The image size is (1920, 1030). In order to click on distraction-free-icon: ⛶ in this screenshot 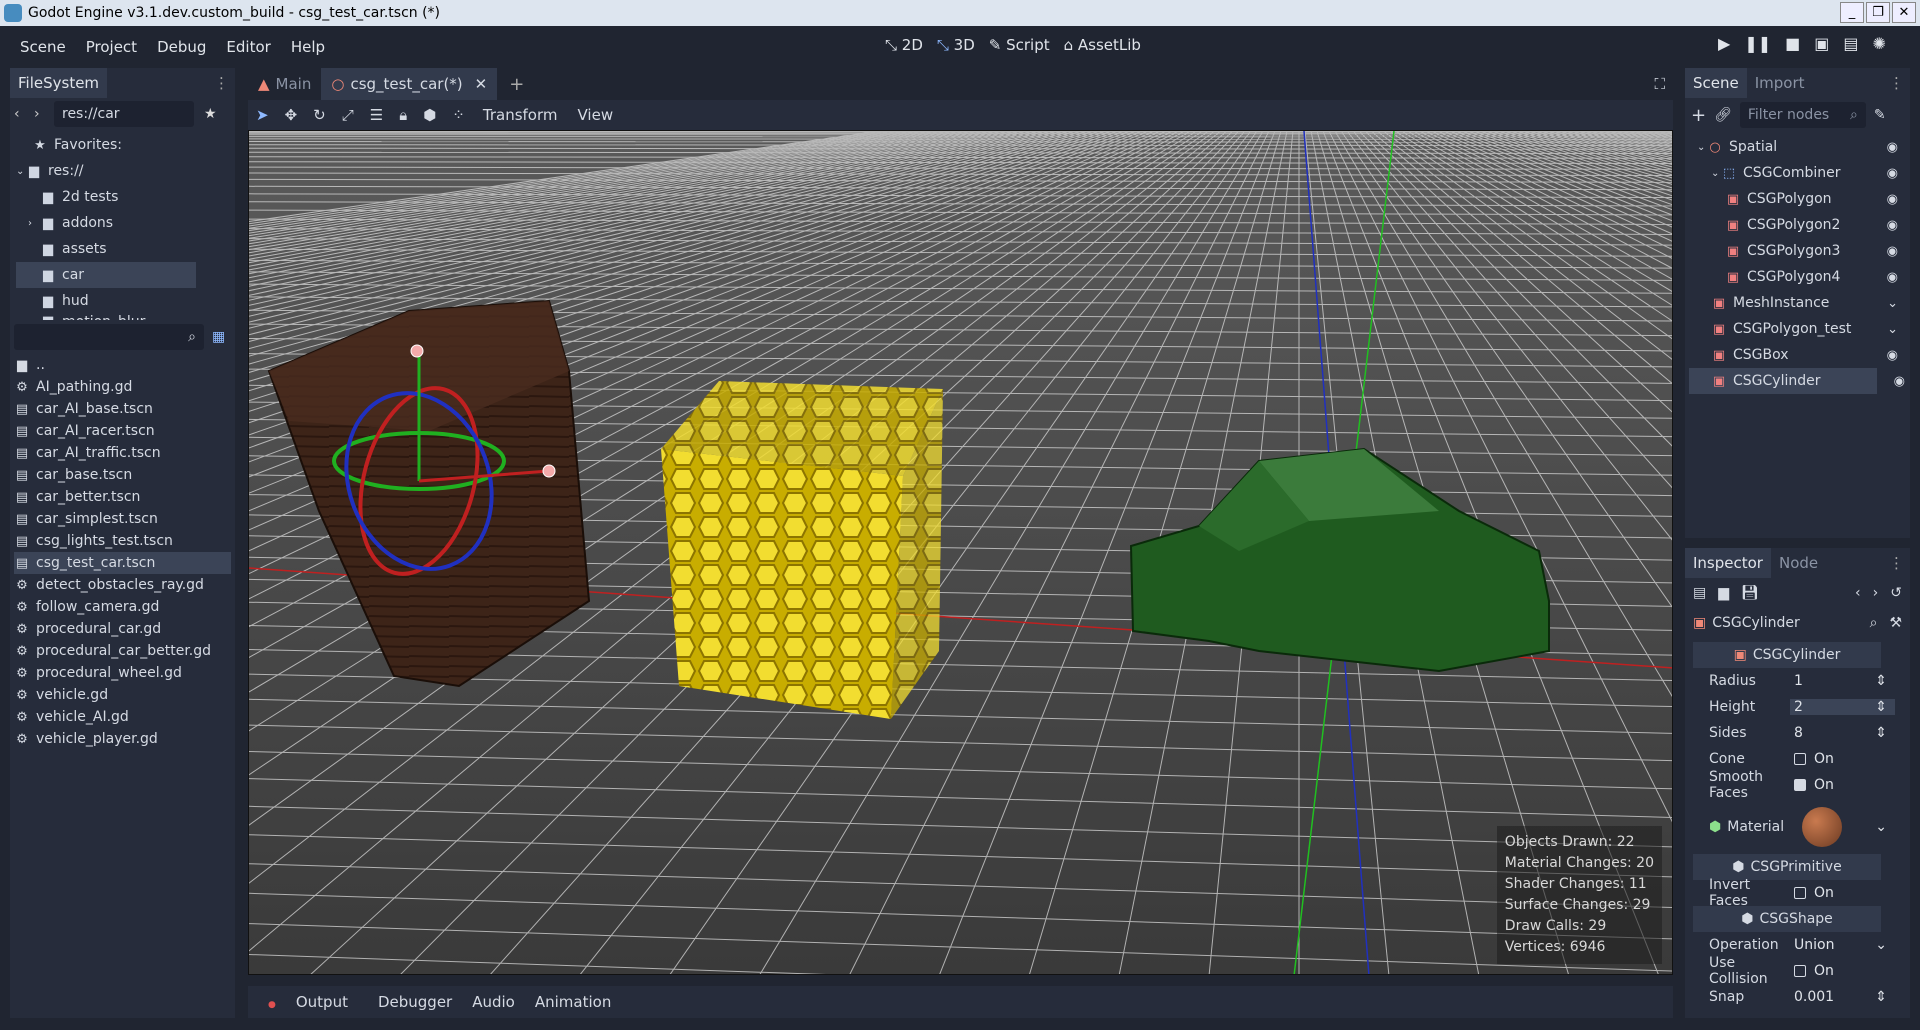, I will do `click(1659, 84)`.